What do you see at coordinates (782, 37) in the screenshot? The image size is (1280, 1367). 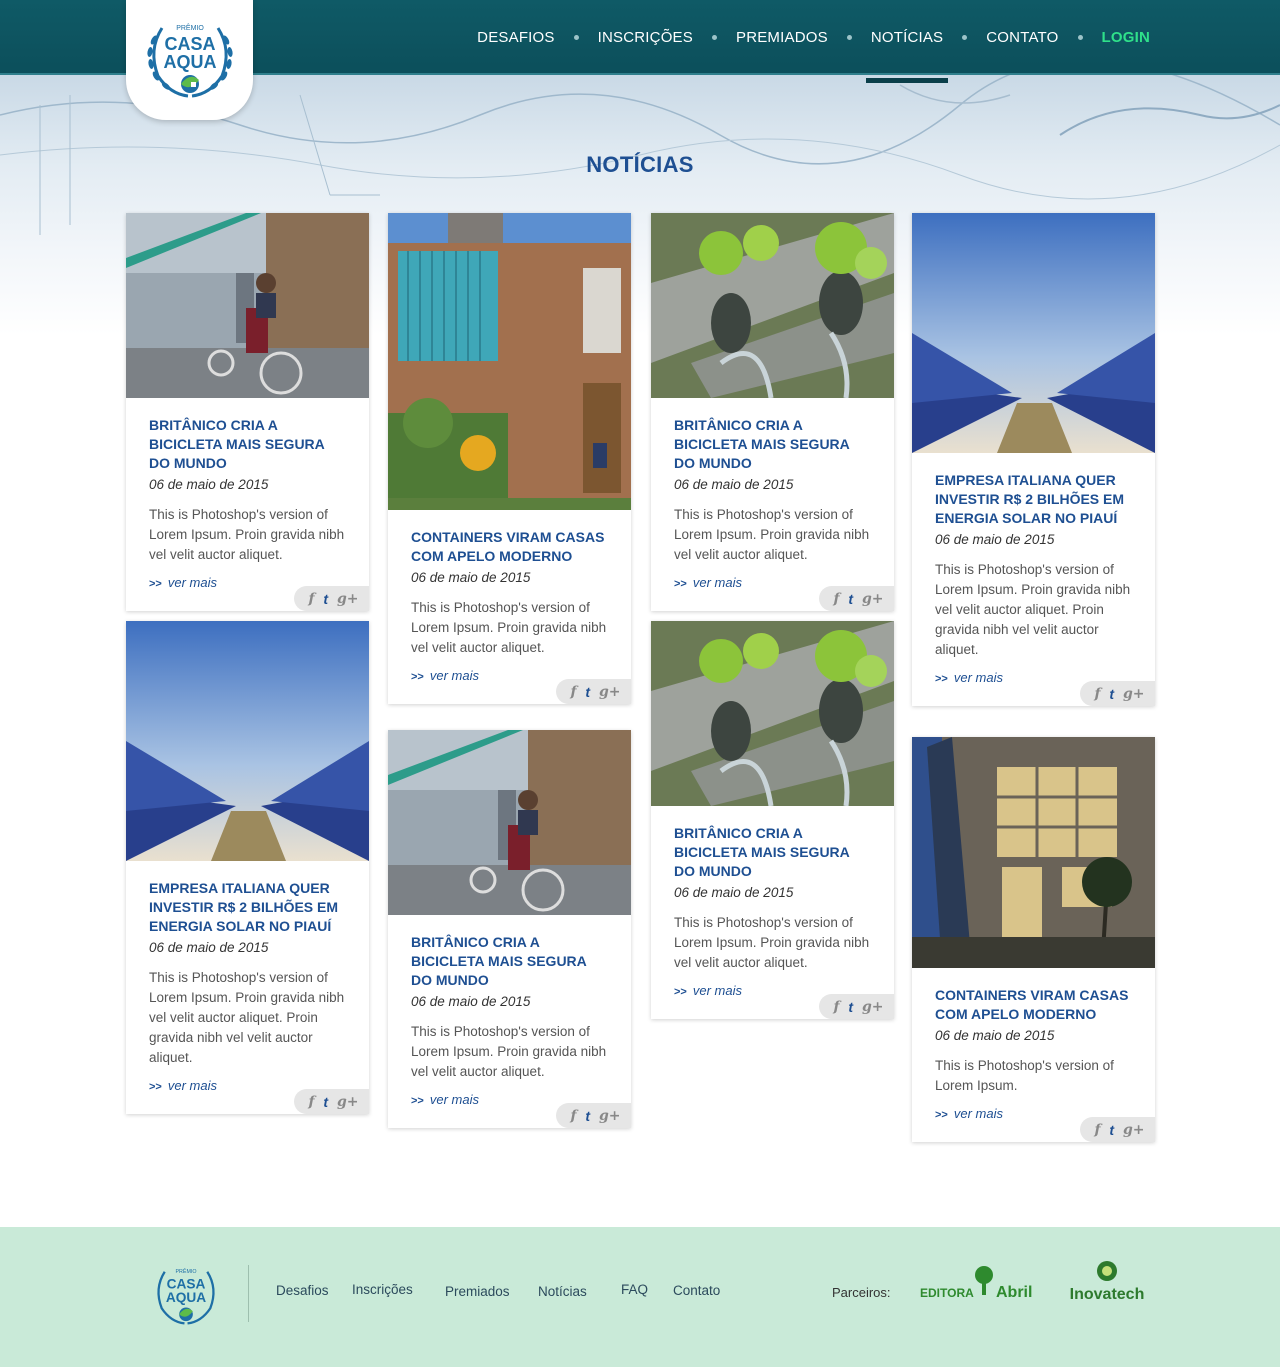 I see `nav-premiados: PREMIADOS` at bounding box center [782, 37].